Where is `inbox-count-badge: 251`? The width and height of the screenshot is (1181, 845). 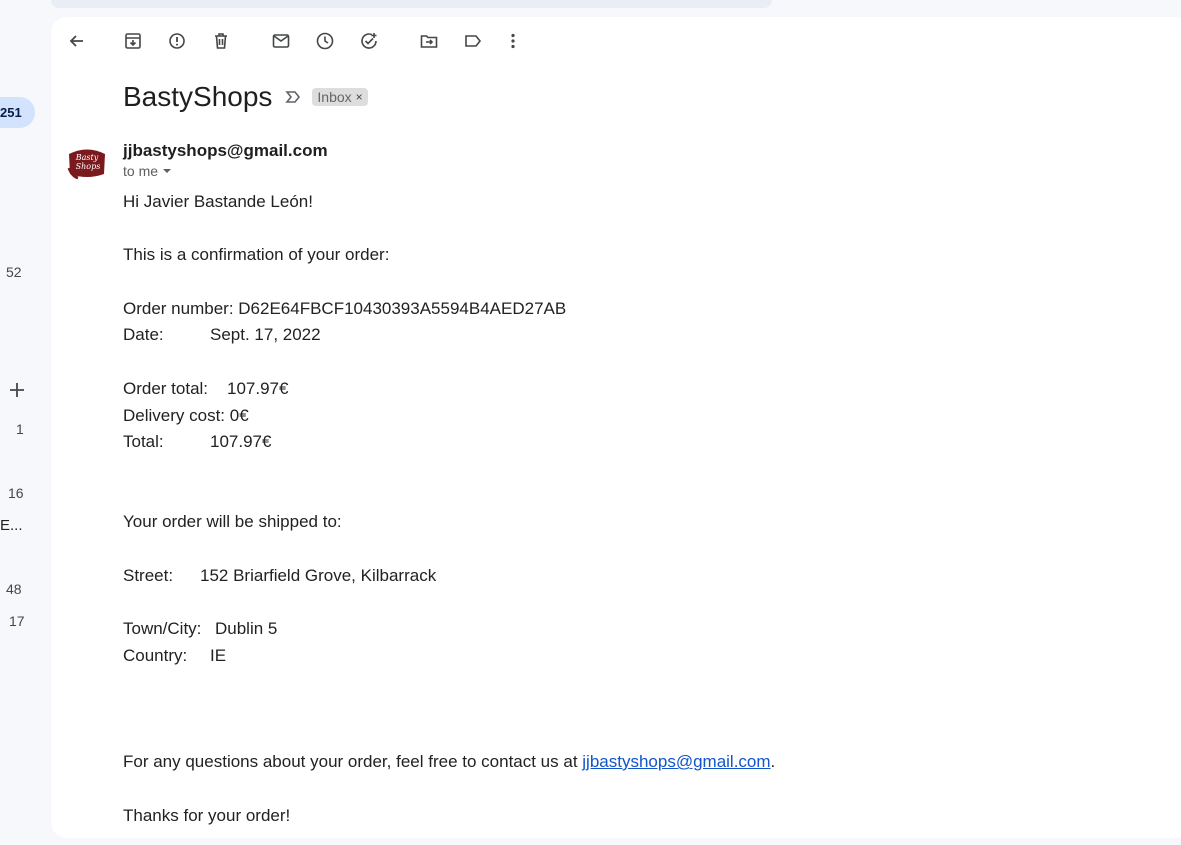 inbox-count-badge: 251 is located at coordinates (17, 112).